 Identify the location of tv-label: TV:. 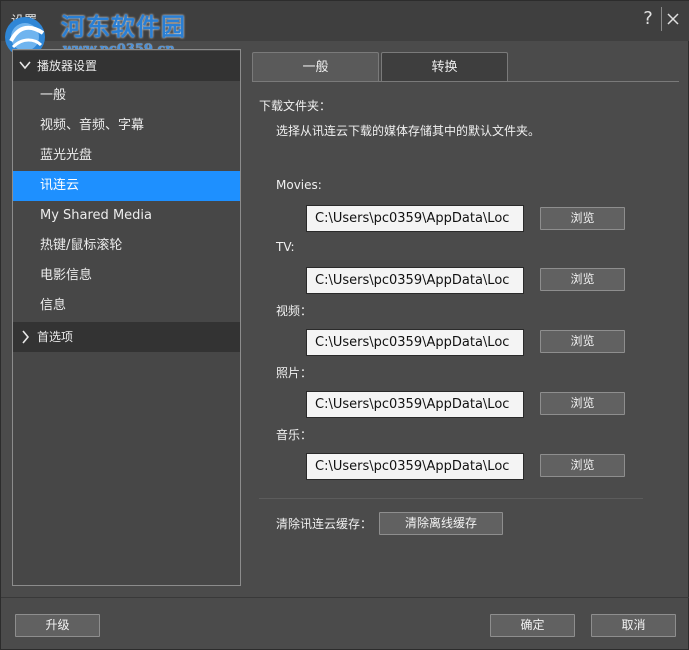
(285, 247).